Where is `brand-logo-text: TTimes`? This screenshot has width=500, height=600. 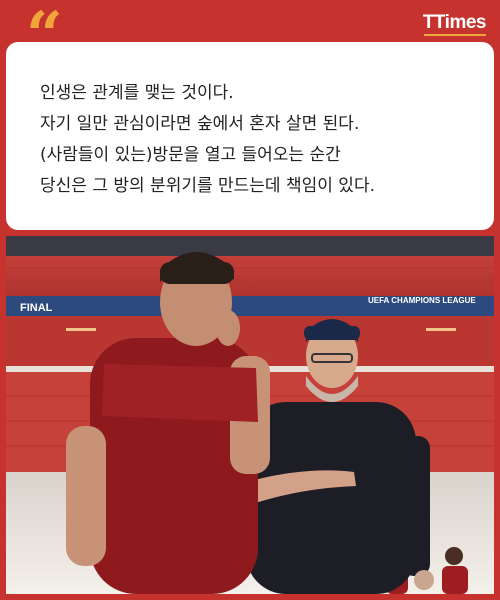
brand-logo-text: TTimes is located at coordinates (454, 22).